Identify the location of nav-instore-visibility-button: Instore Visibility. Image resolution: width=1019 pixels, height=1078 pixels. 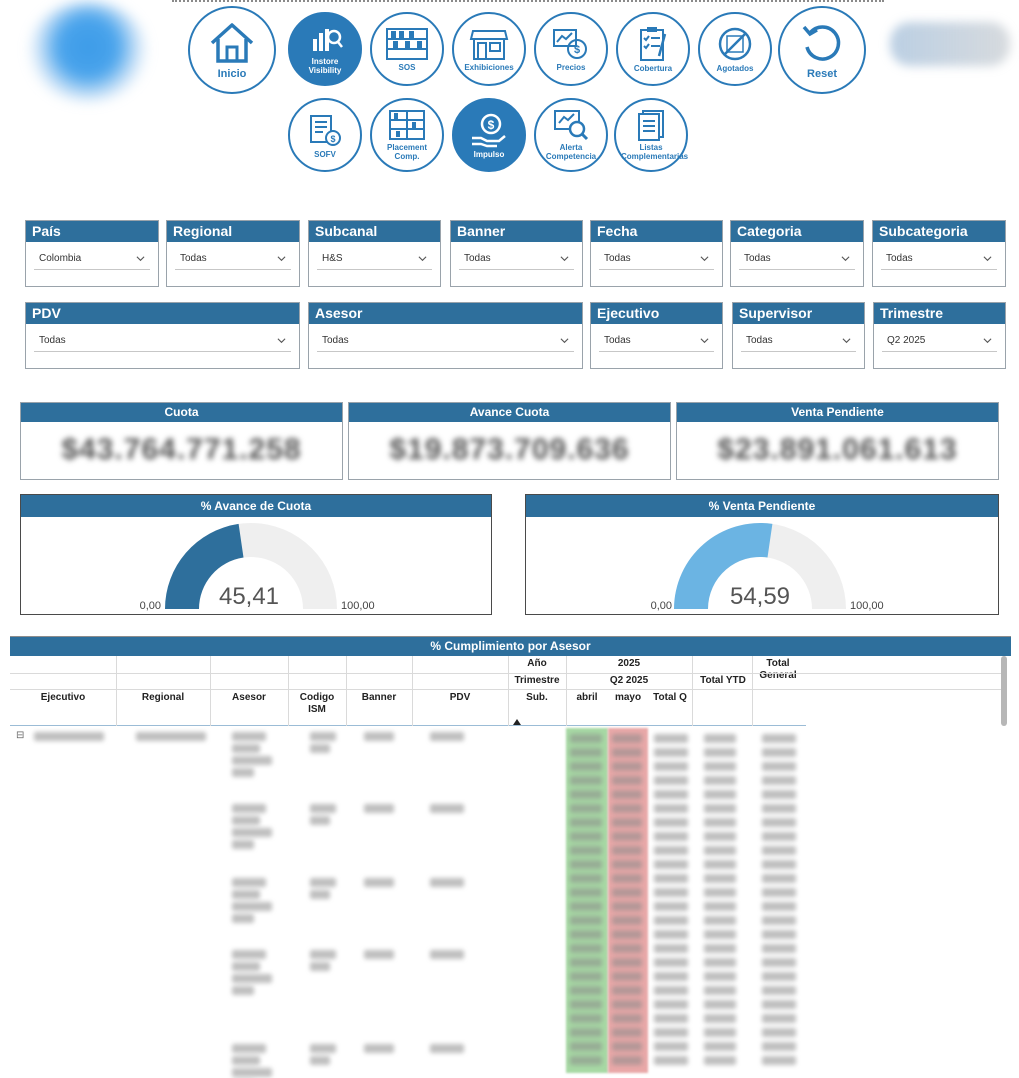
(325, 49).